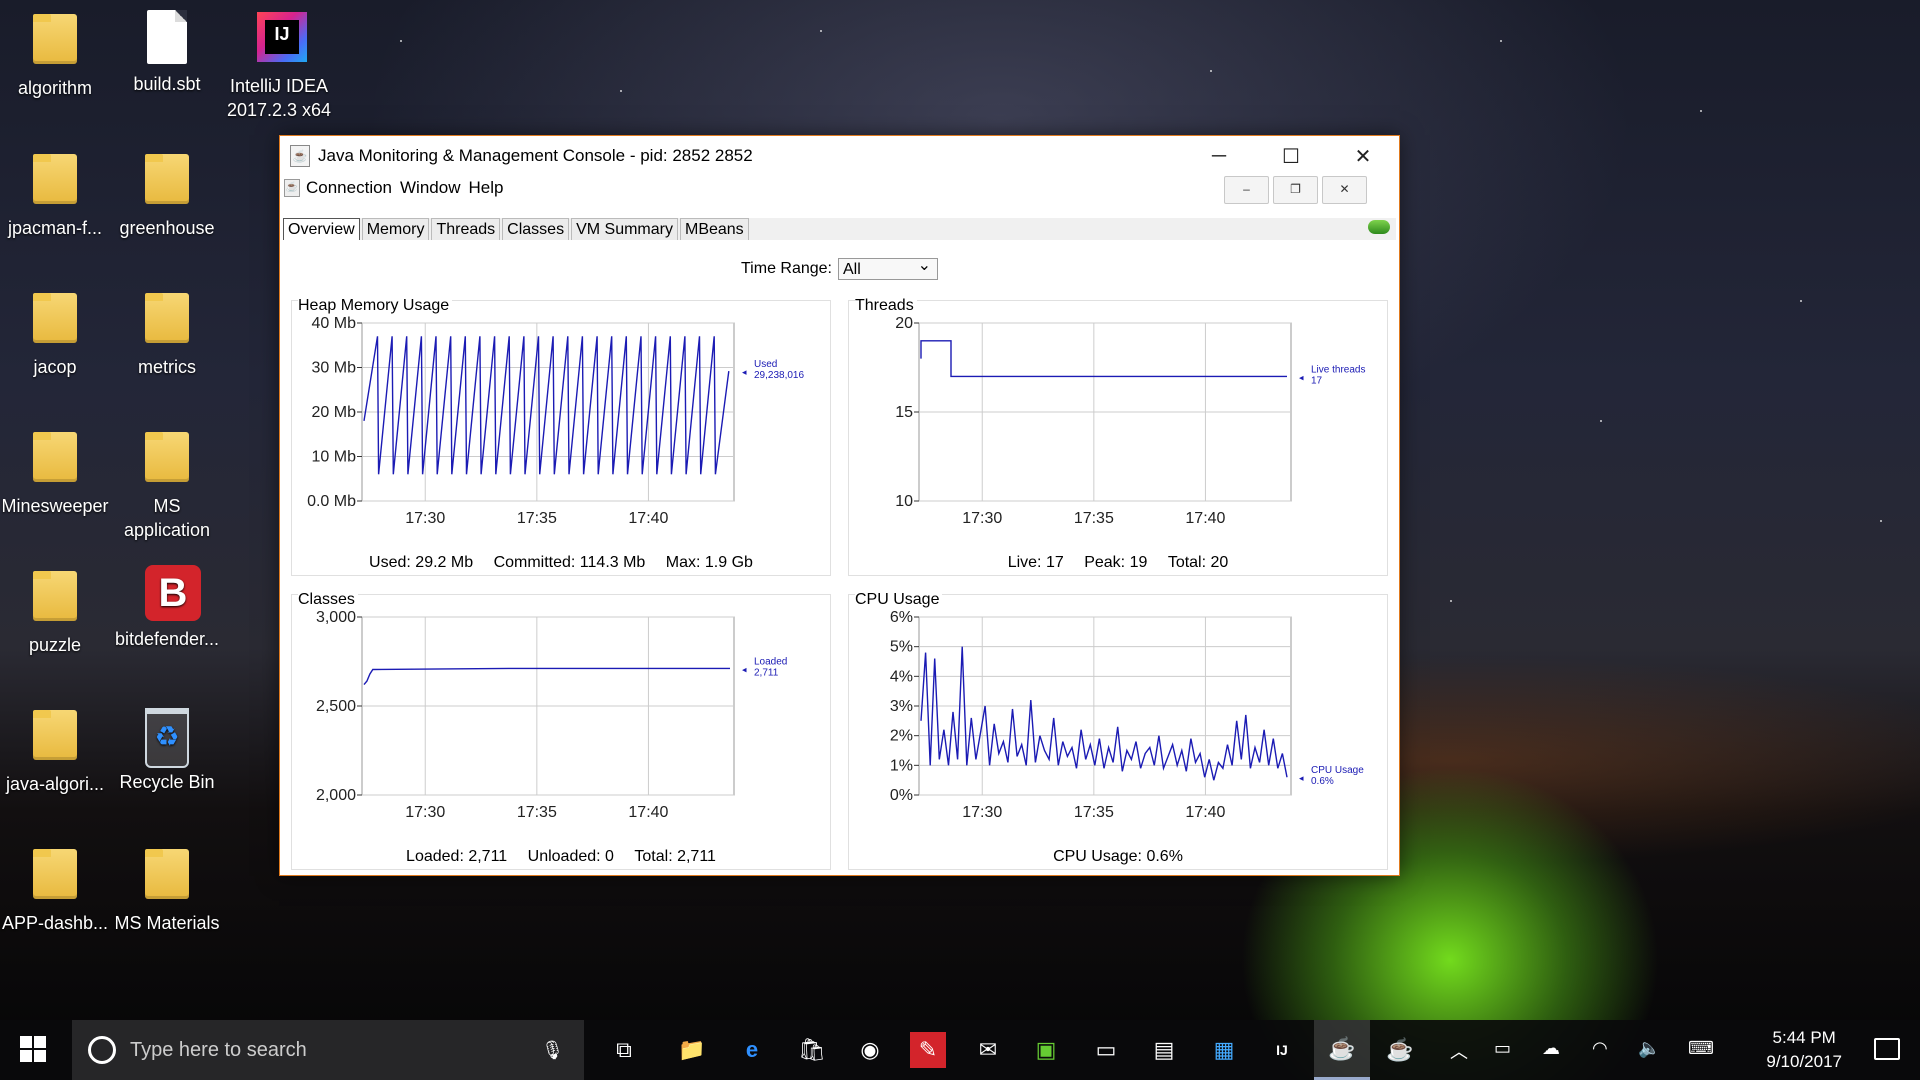  What do you see at coordinates (1551, 1048) in the screenshot?
I see `onedrive-icon: ☁` at bounding box center [1551, 1048].